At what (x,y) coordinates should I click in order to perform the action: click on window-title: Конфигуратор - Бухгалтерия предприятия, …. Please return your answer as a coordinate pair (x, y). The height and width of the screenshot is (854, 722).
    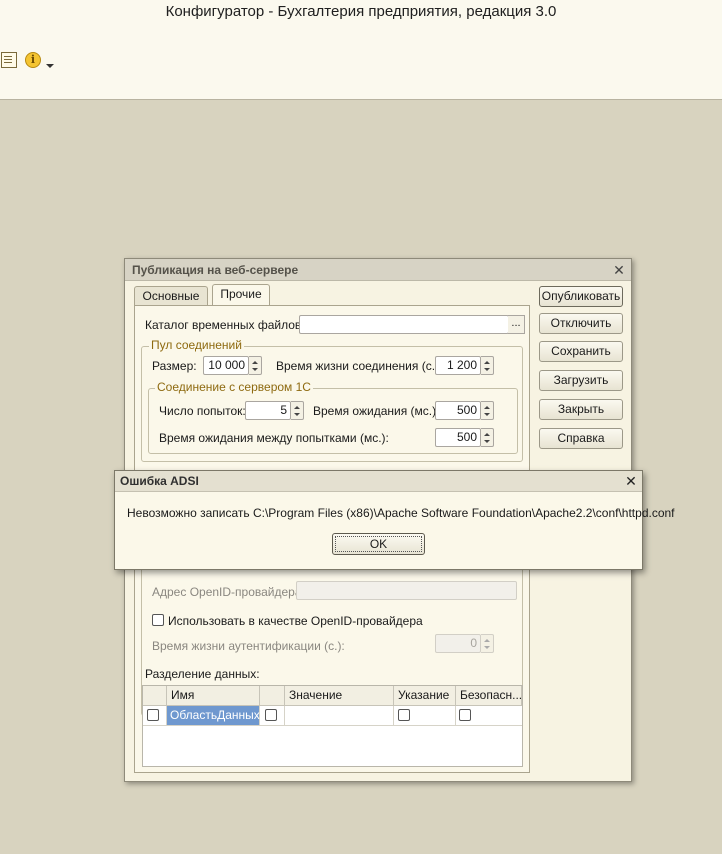
    Looking at the image, I should click on (361, 12).